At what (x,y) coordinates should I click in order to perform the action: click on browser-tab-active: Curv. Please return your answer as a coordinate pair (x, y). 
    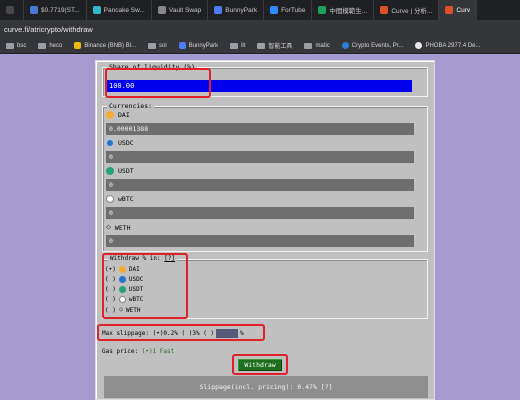
    Looking at the image, I should click on (458, 10).